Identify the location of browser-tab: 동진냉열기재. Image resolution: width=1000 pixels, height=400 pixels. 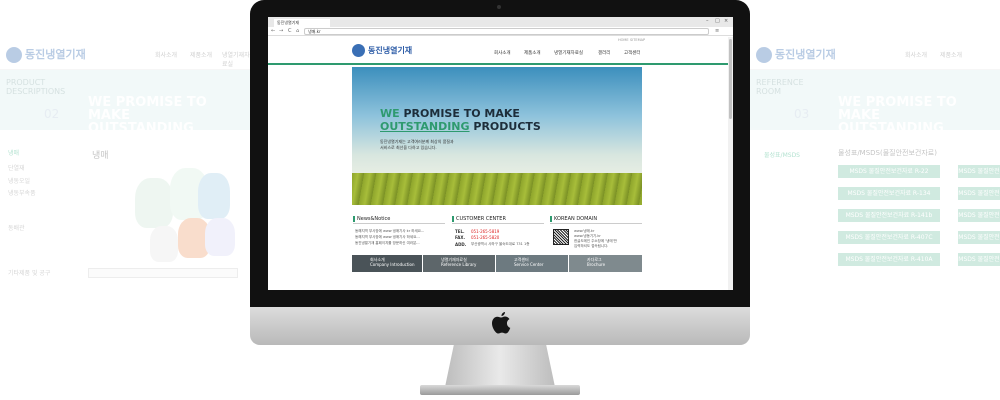
(302, 23).